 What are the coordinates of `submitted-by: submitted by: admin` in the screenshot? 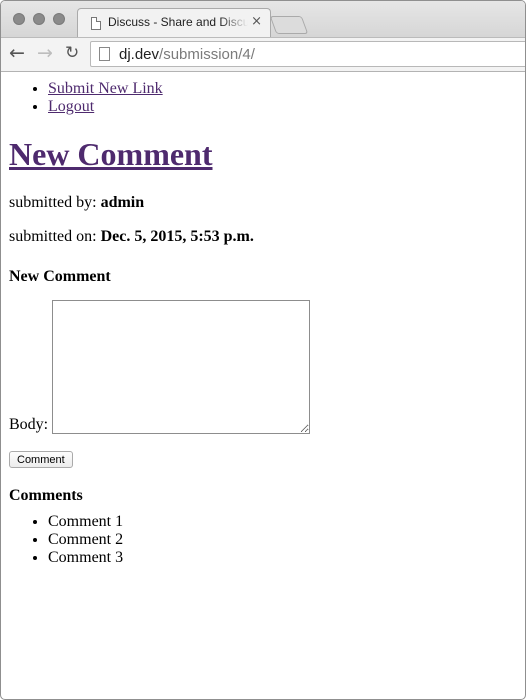 It's located at (263, 203).